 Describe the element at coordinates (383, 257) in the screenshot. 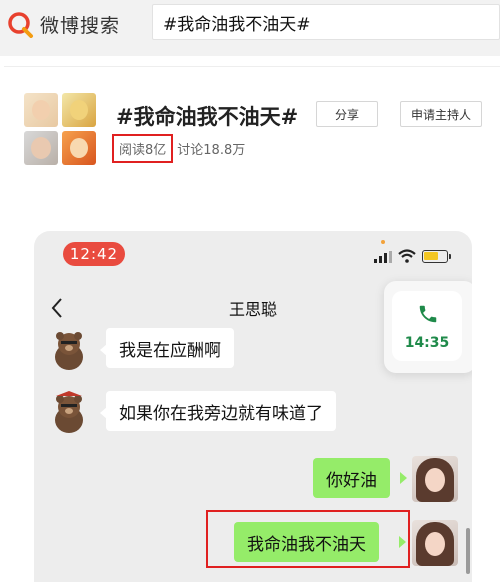

I see `signal-icon` at that location.